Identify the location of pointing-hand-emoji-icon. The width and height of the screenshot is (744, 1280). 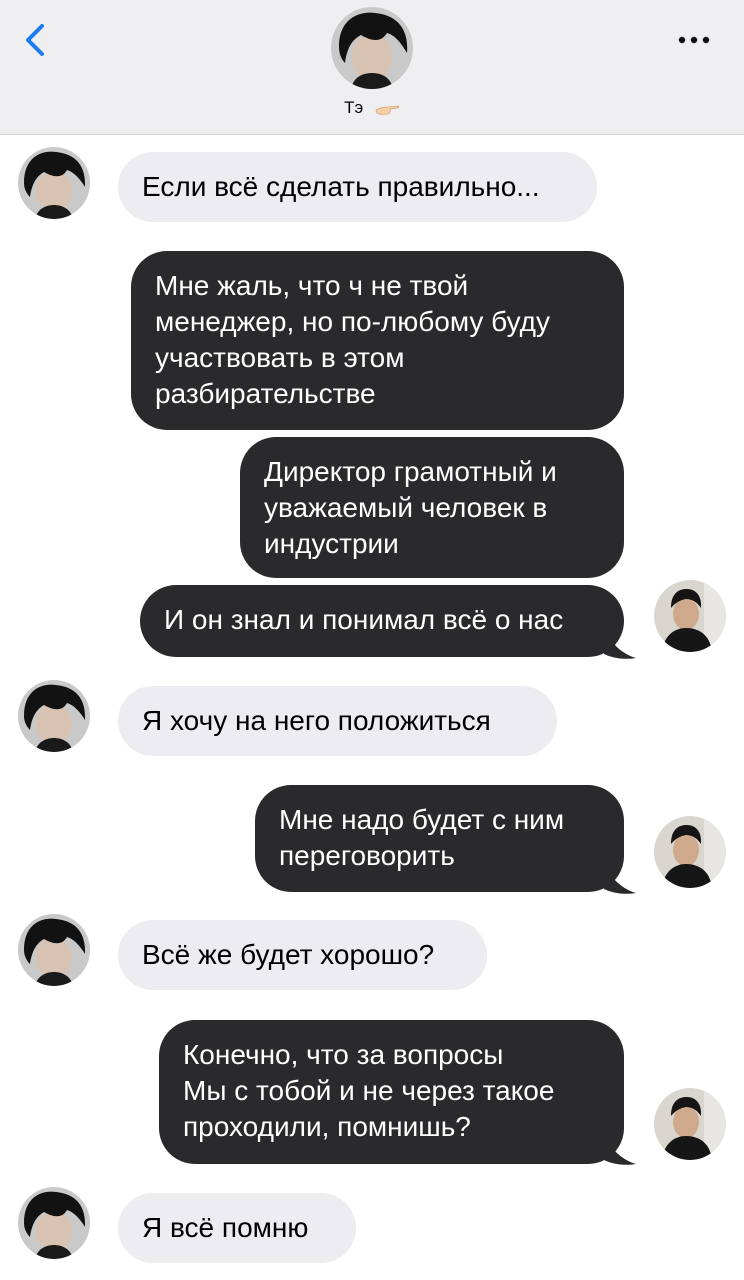
(387, 110).